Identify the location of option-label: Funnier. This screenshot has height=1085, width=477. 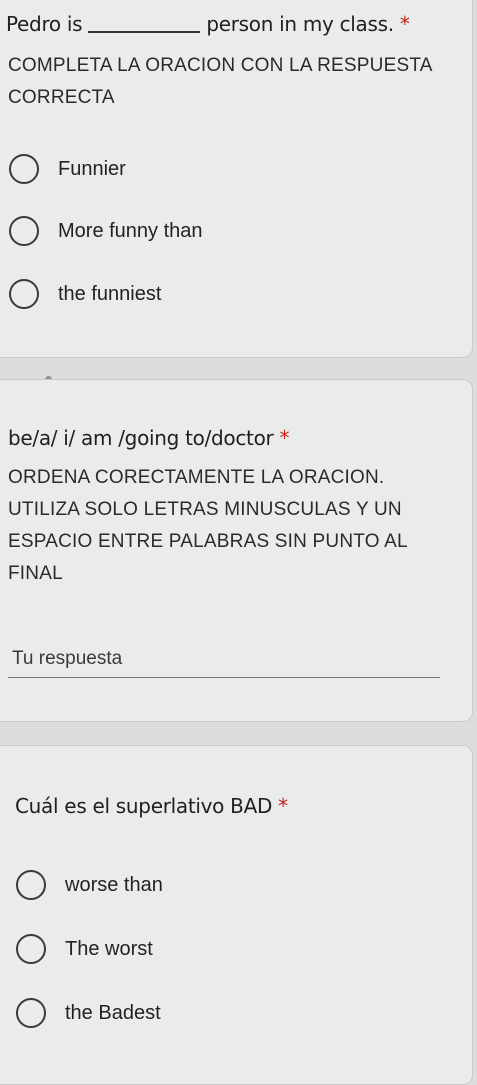
(92, 168).